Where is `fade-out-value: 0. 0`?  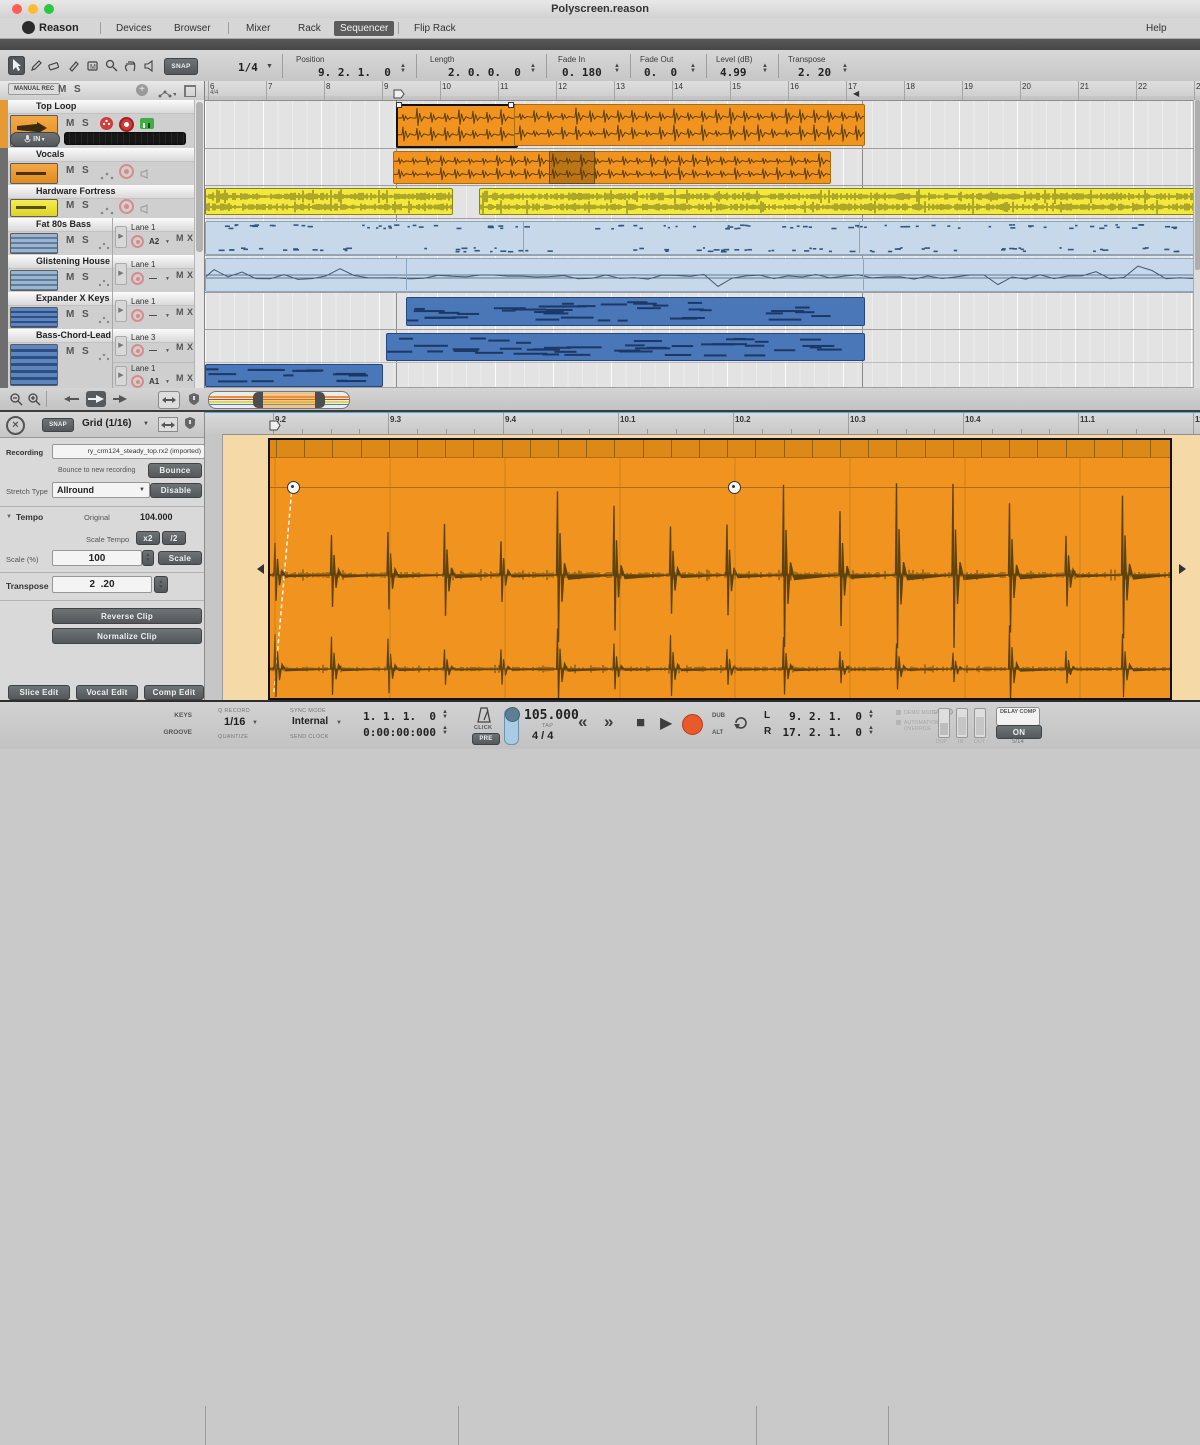
fade-out-value: 0. 0 is located at coordinates (660, 72).